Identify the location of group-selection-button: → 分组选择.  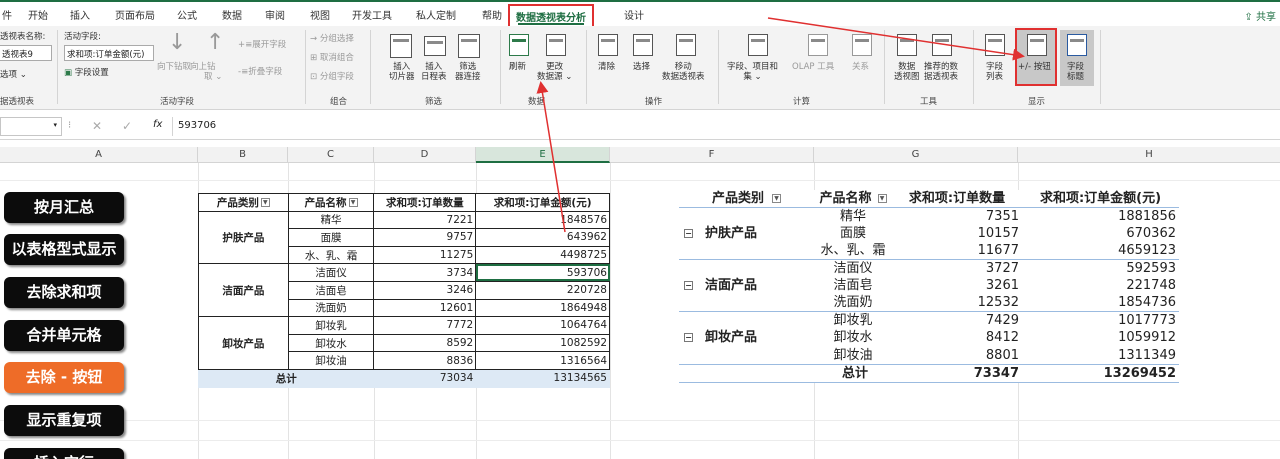
(332, 39).